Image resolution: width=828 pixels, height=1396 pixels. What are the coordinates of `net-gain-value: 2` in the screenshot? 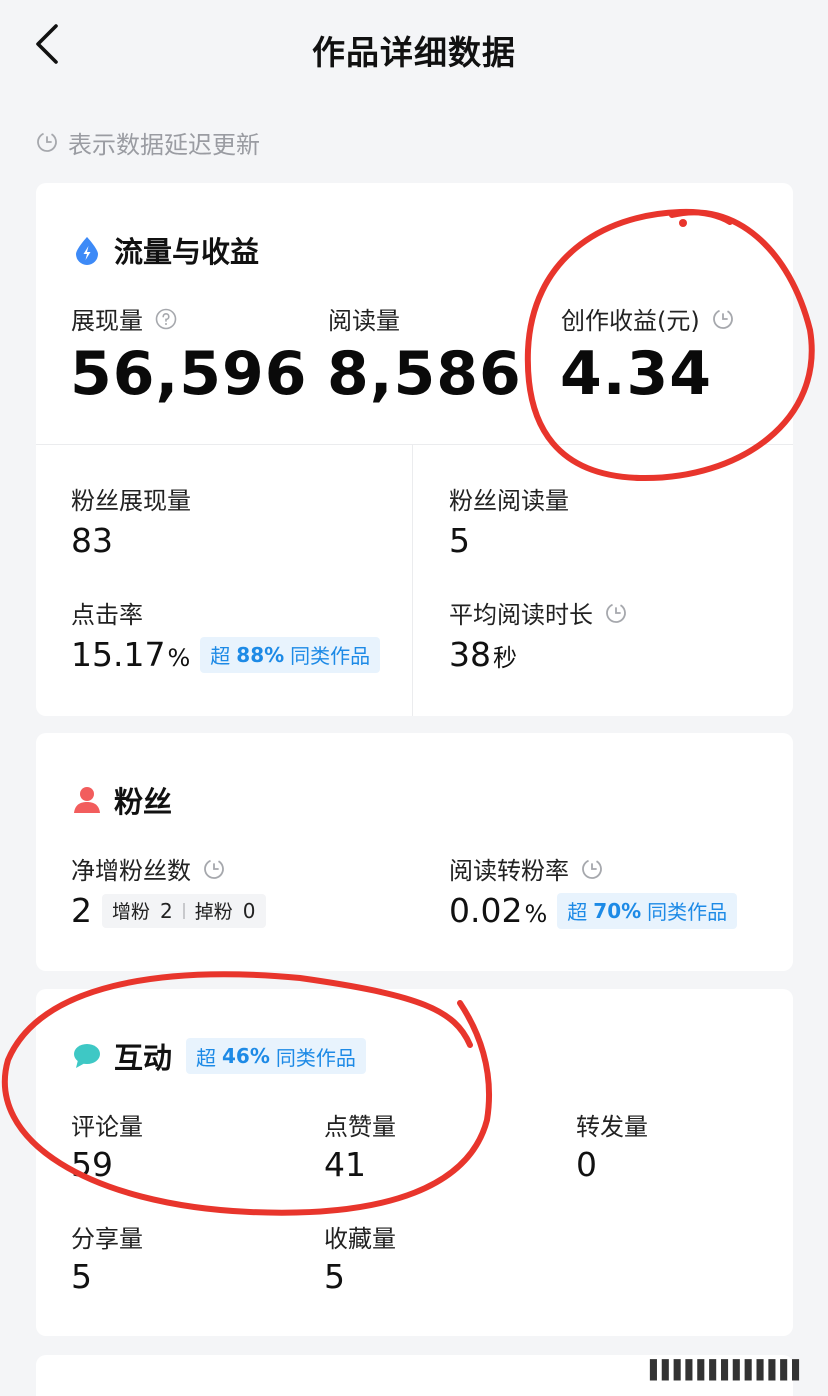 It's located at (81, 910).